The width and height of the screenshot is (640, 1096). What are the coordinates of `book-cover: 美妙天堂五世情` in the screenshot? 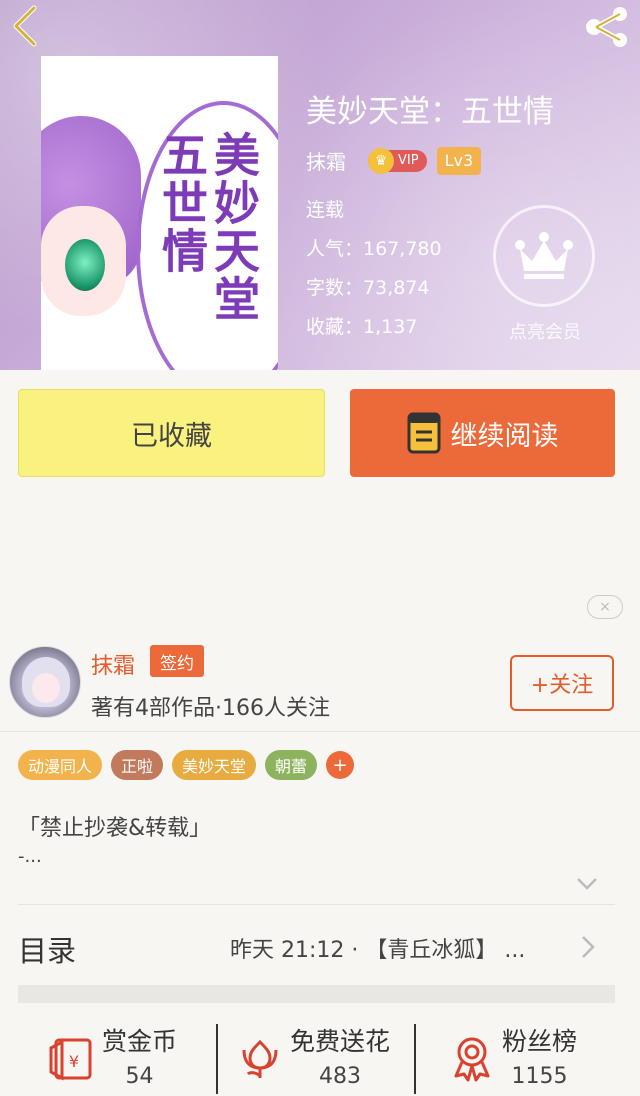 It's located at (159, 213).